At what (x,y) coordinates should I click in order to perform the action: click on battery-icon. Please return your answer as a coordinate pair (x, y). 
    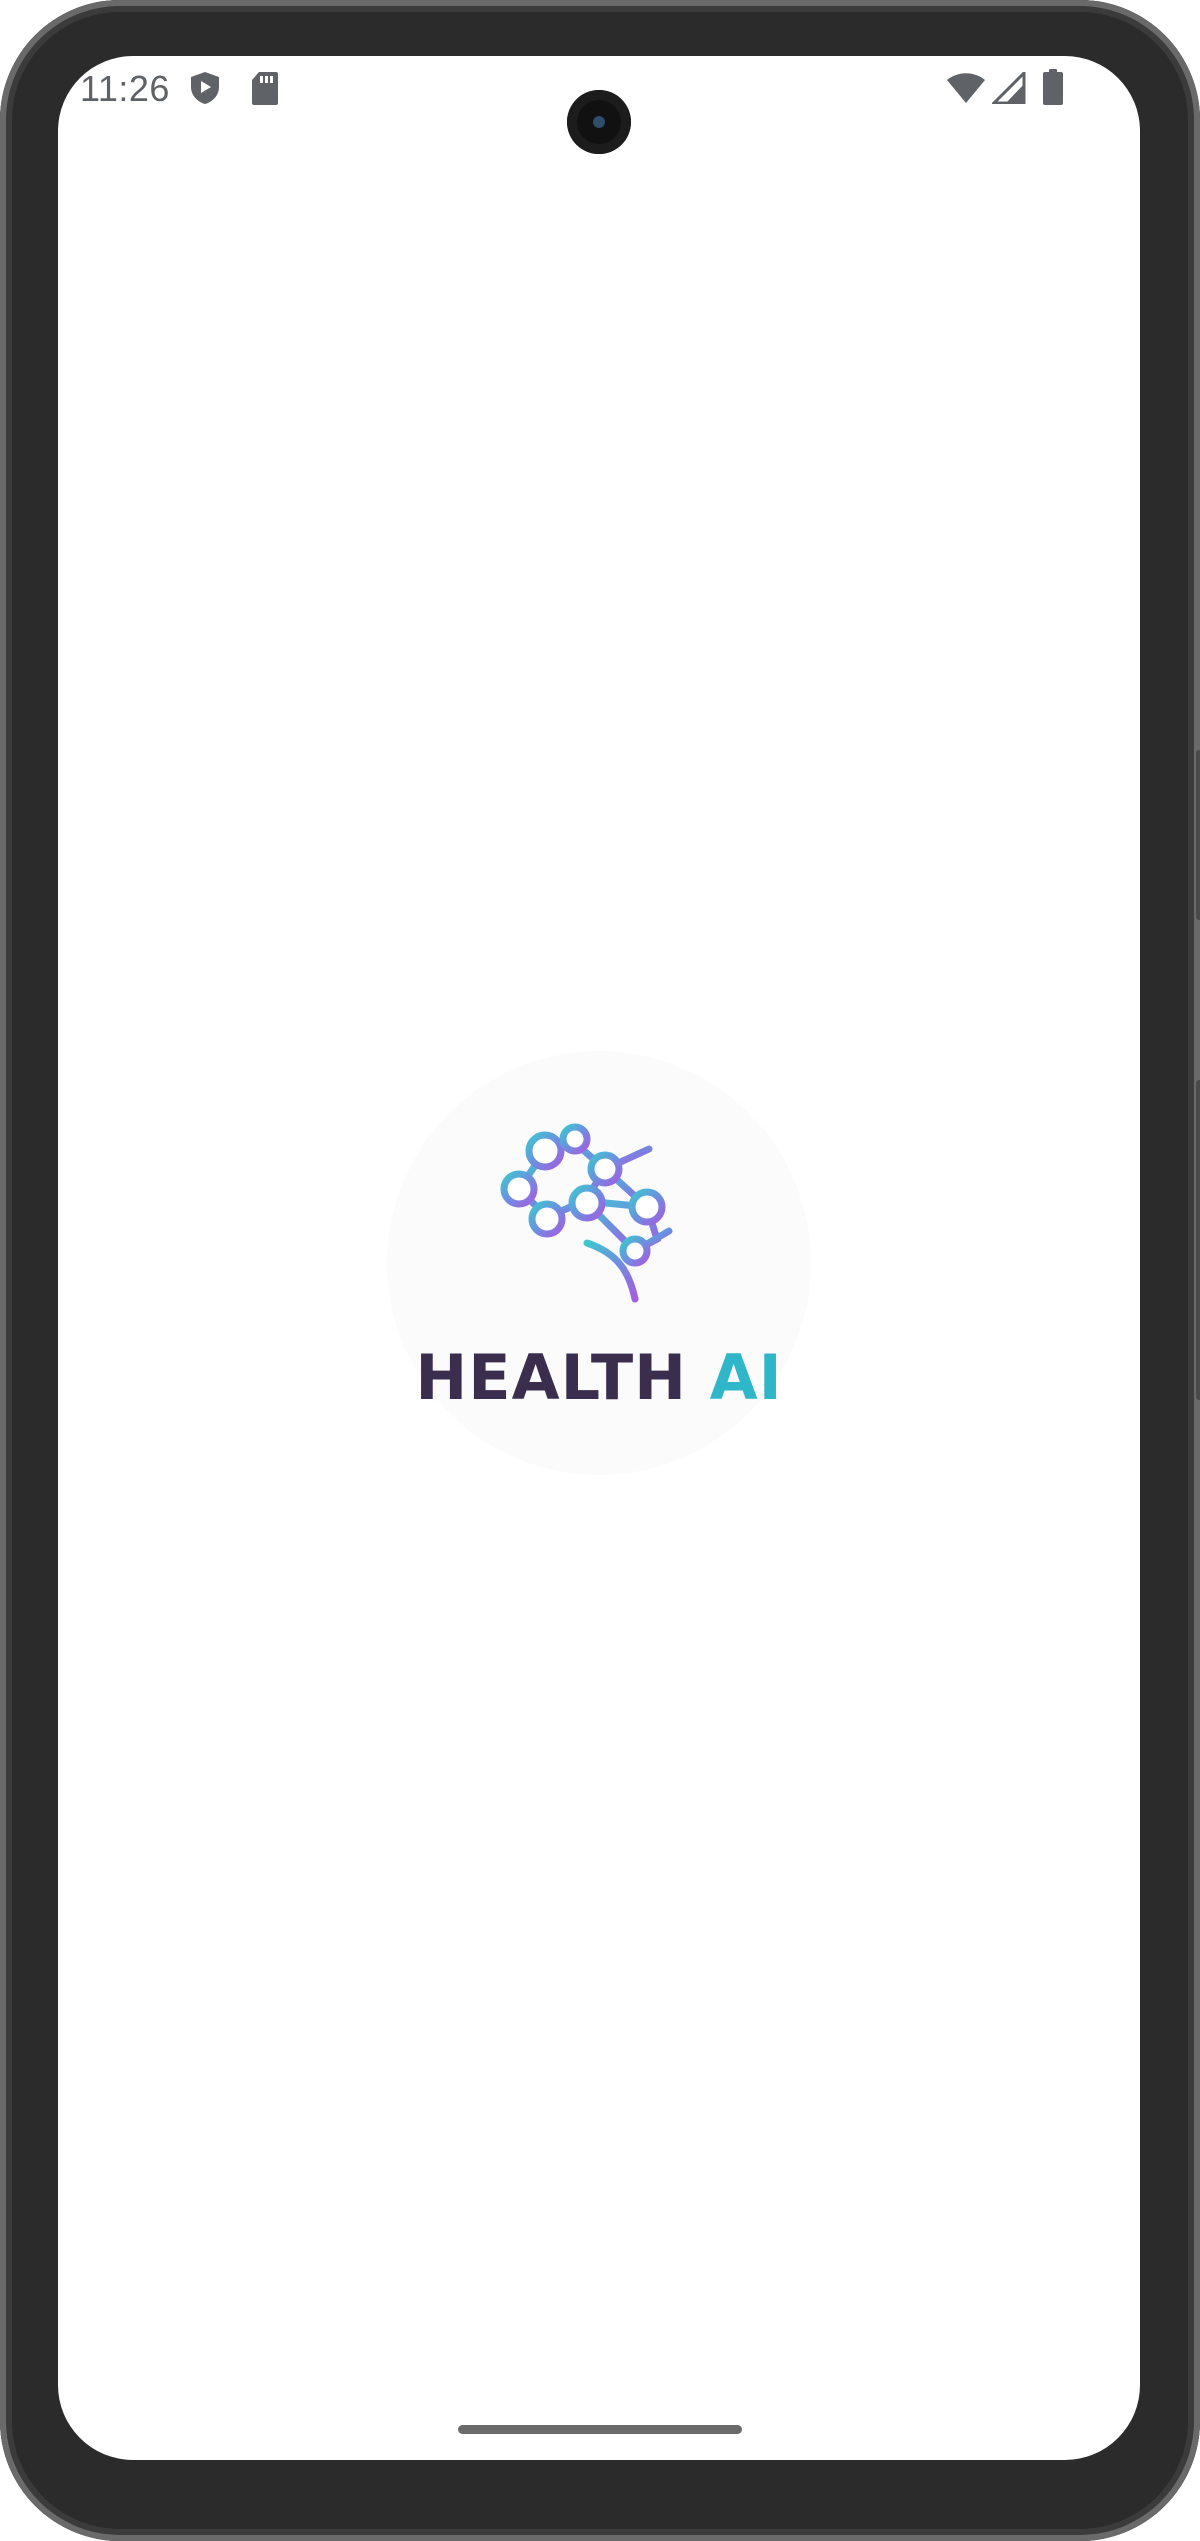
    Looking at the image, I should click on (1053, 87).